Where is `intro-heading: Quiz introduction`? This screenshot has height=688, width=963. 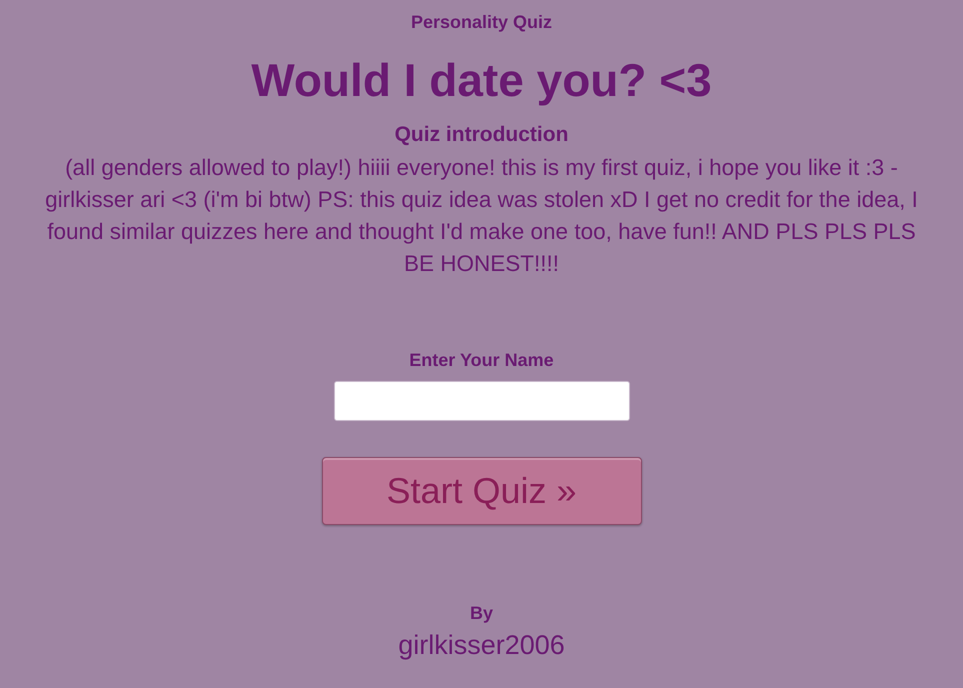
intro-heading: Quiz introduction is located at coordinates (481, 135).